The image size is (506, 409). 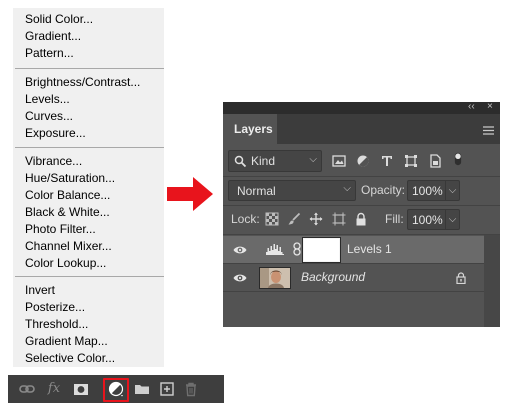 What do you see at coordinates (435, 161) in the screenshot?
I see `filter-smart-object-icon` at bounding box center [435, 161].